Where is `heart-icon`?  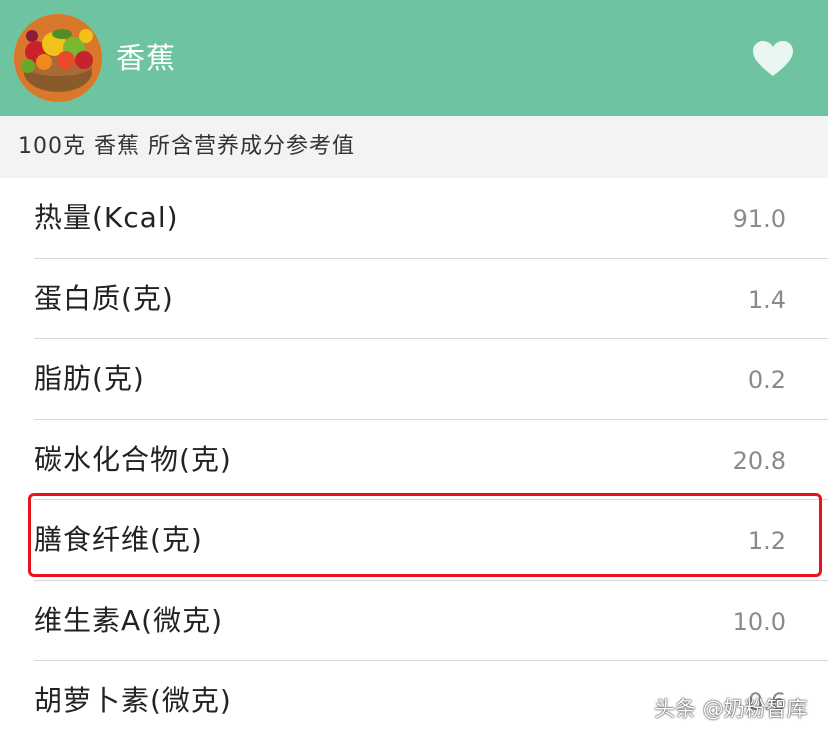 heart-icon is located at coordinates (773, 59).